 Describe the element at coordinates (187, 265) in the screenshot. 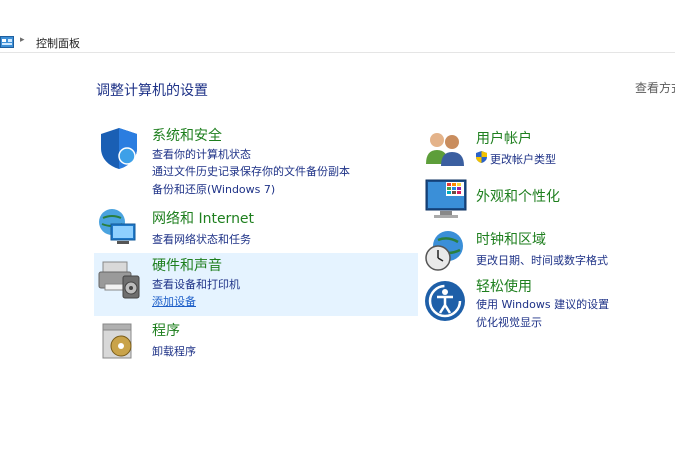

I see `category-hardware-sound: 硬件和声音` at that location.